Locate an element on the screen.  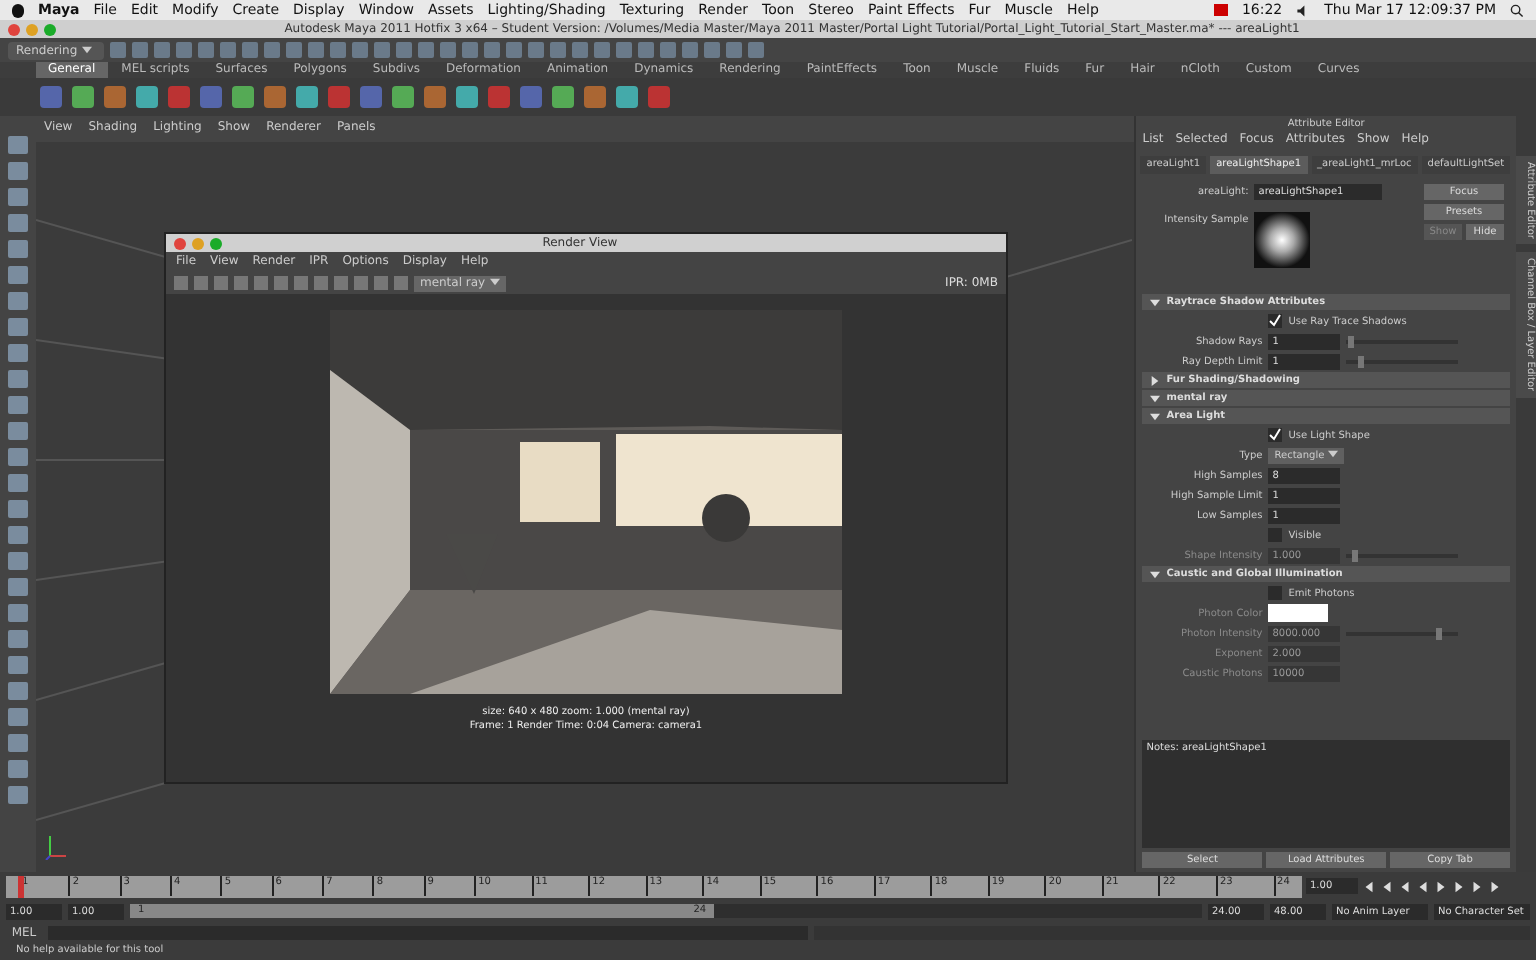
axis-icon is located at coordinates (55, 846).